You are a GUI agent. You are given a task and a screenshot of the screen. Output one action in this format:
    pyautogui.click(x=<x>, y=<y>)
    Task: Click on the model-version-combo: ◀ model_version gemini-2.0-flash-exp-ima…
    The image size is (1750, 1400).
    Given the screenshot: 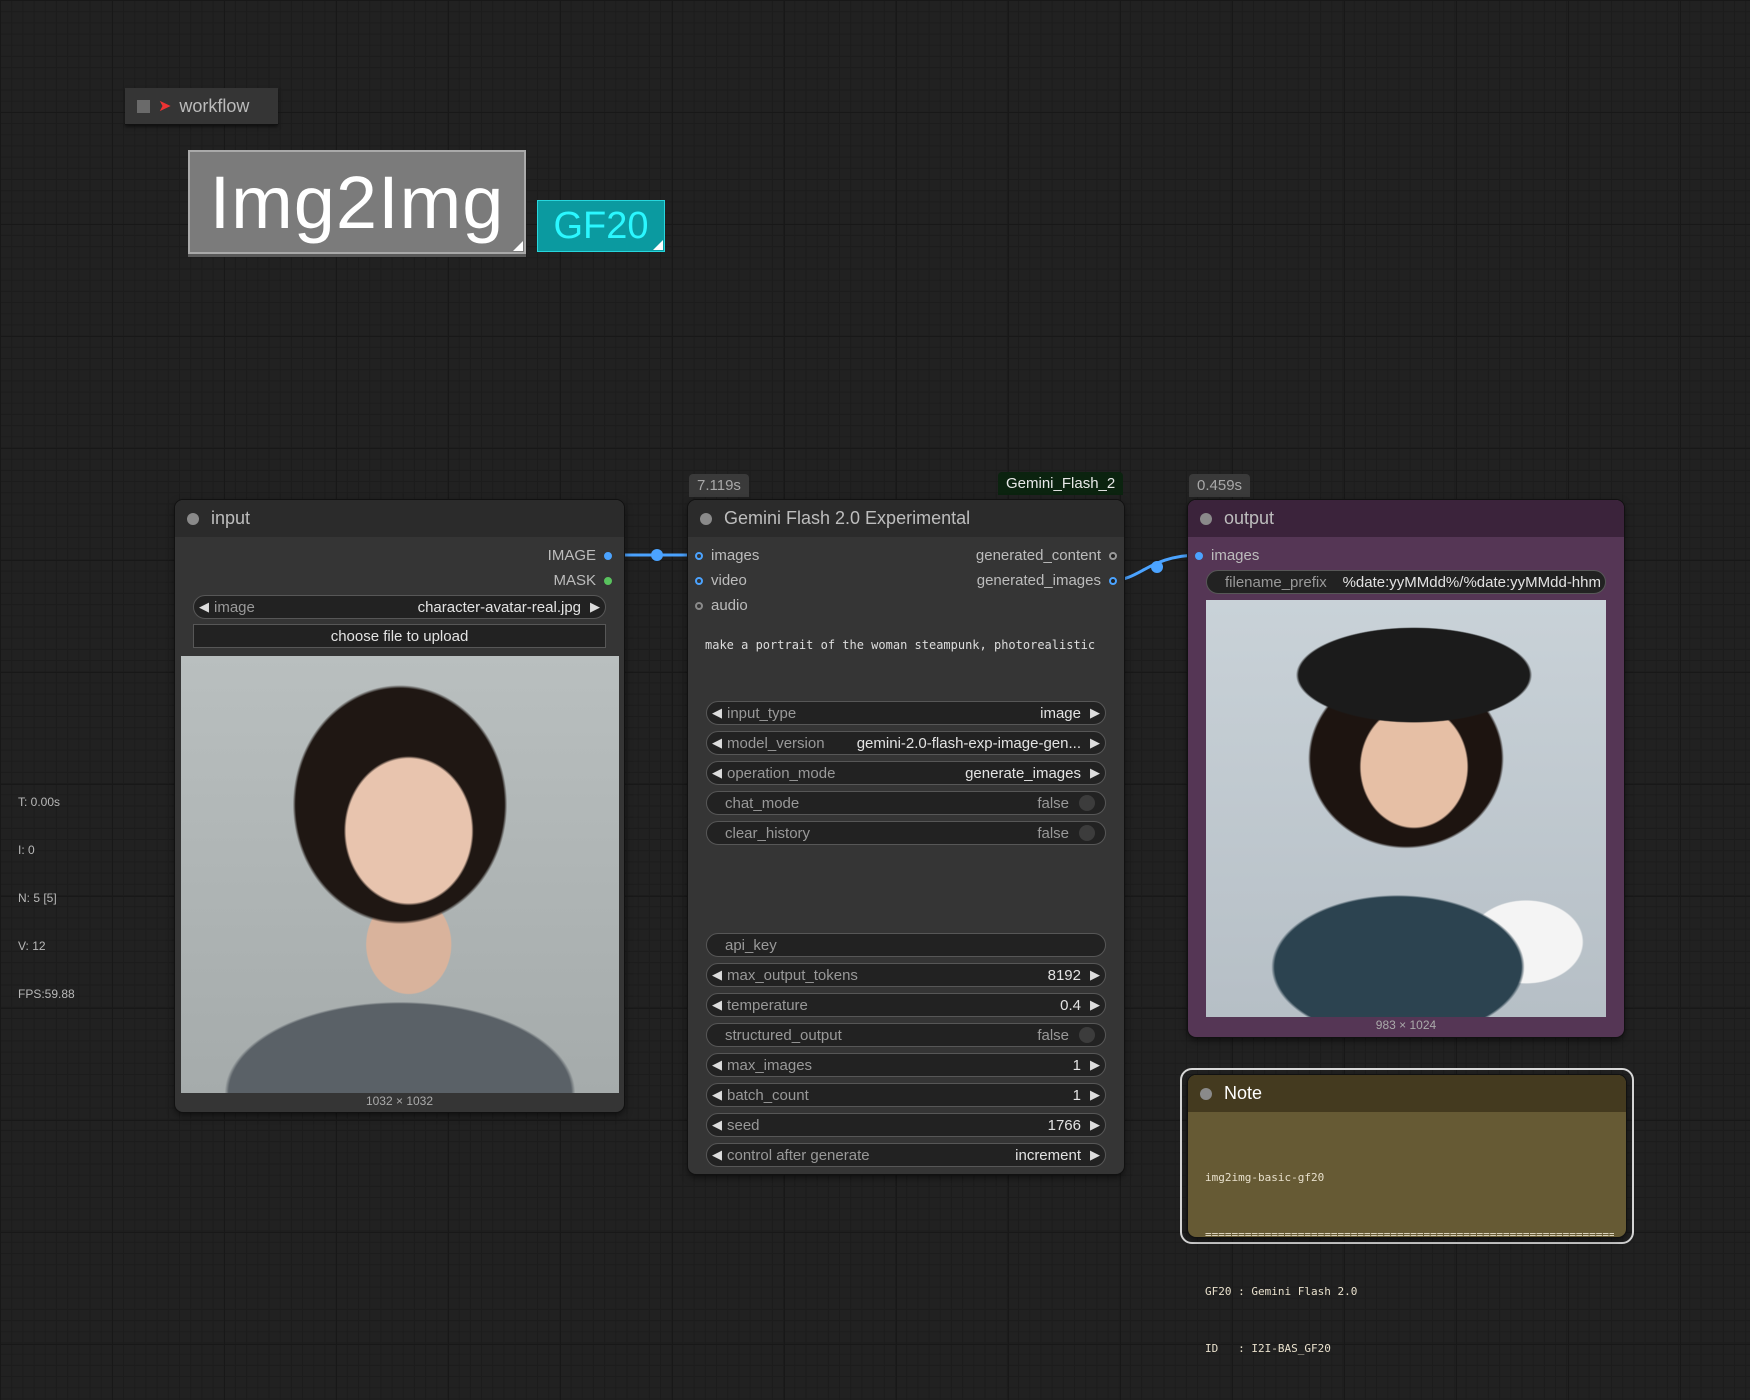 What is the action you would take?
    pyautogui.click(x=906, y=743)
    